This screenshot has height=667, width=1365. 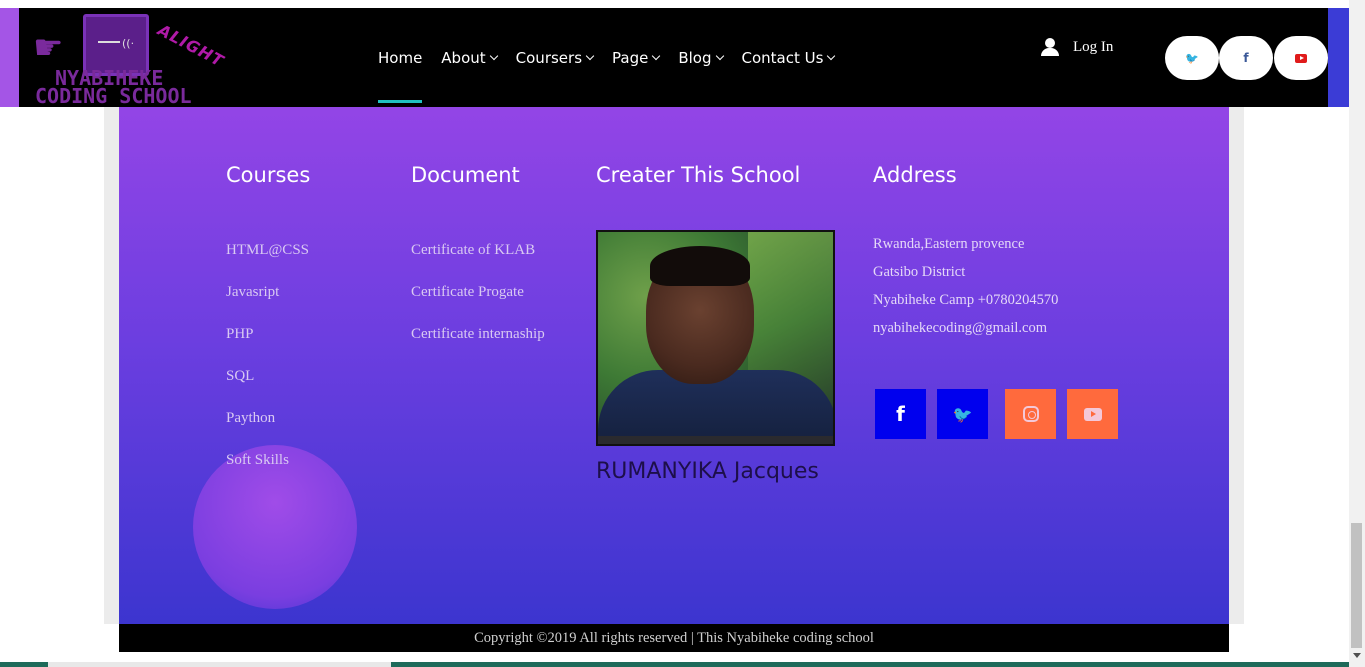 I want to click on address-line-district: Gatsibo District, so click(x=919, y=272).